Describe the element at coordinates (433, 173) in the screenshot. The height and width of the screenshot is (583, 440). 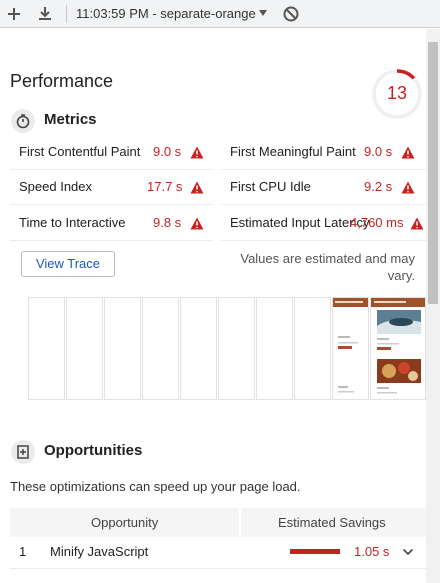
I see `scrollbar-thumb` at that location.